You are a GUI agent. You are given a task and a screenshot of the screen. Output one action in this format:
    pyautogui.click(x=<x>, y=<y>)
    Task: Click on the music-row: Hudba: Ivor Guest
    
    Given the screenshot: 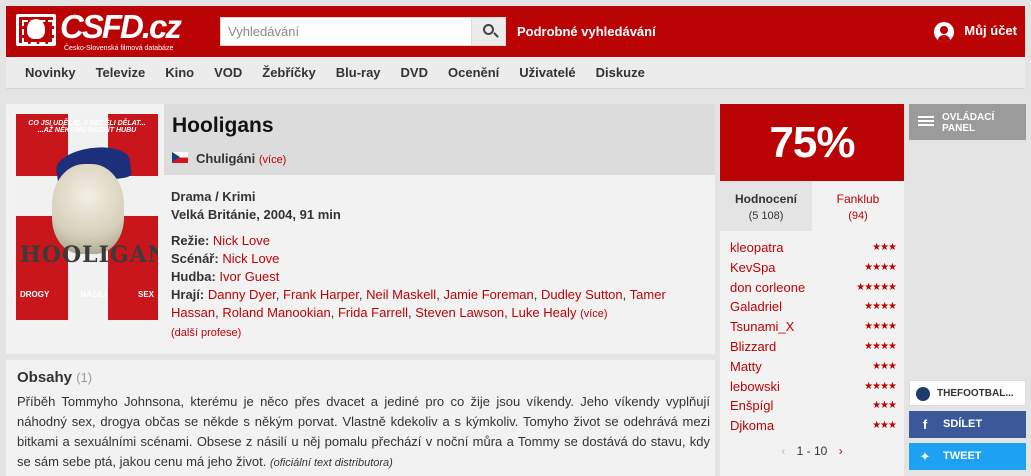 What is the action you would take?
    pyautogui.click(x=225, y=276)
    